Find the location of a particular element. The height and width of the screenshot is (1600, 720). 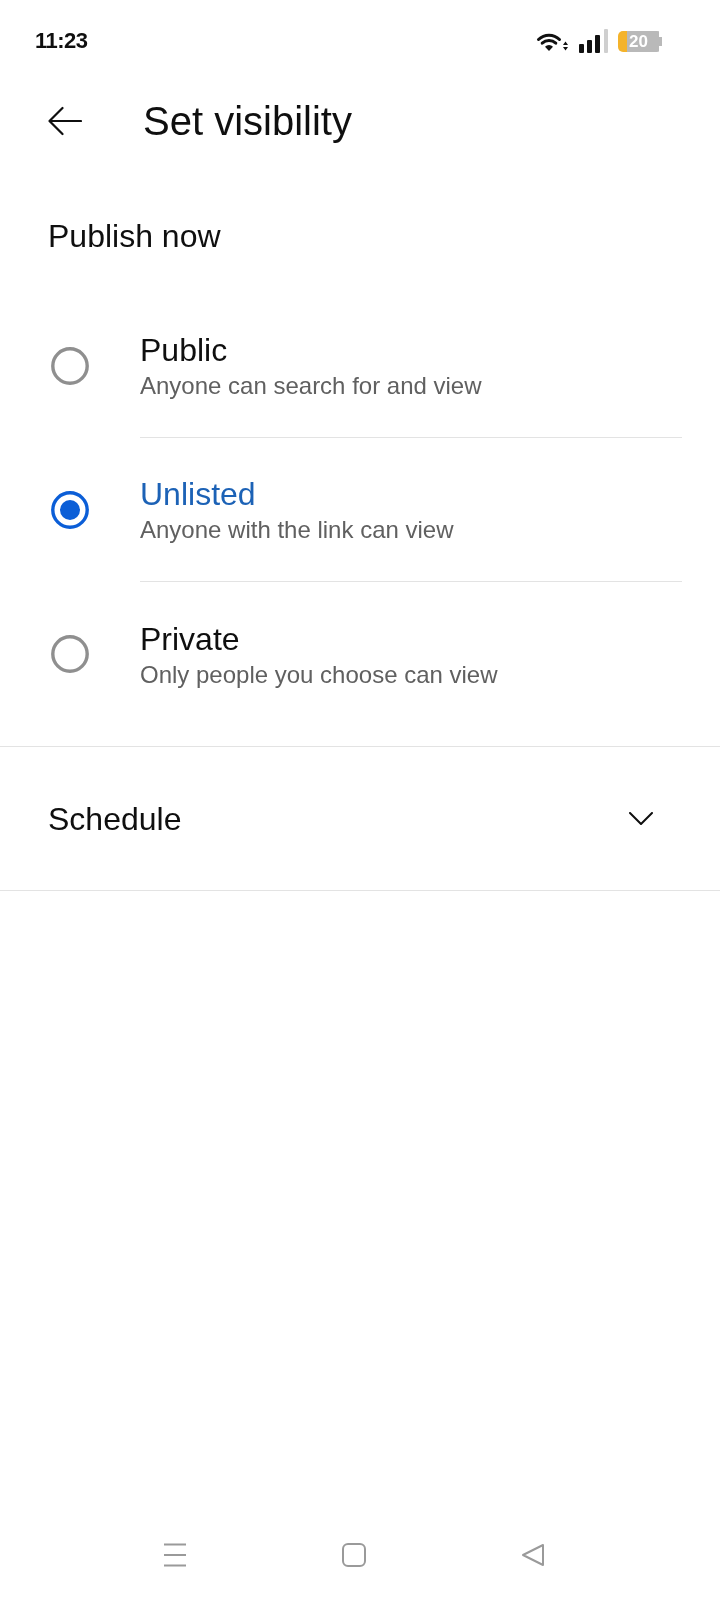

schedule-label: Schedule is located at coordinates (115, 818).